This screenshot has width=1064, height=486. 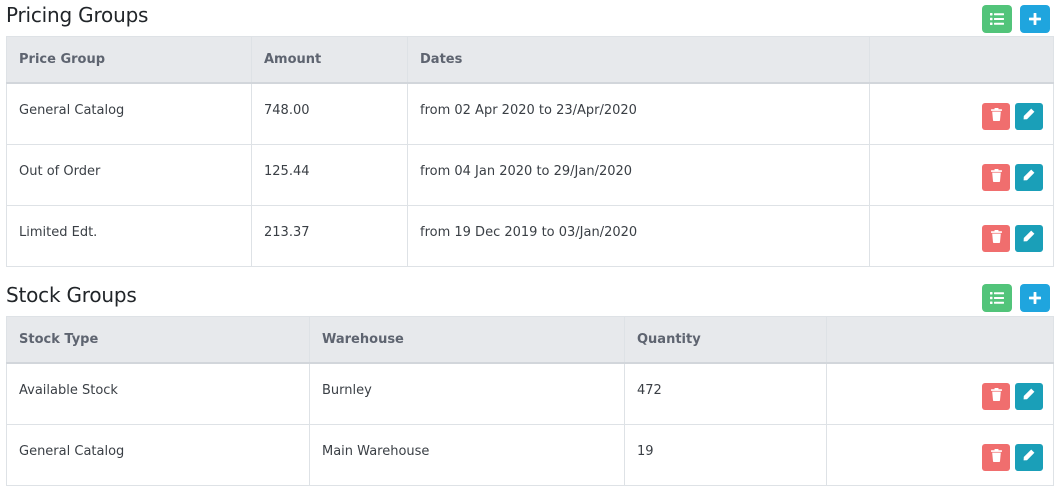 I want to click on stock-groups-title: Stock Groups, so click(x=71, y=295).